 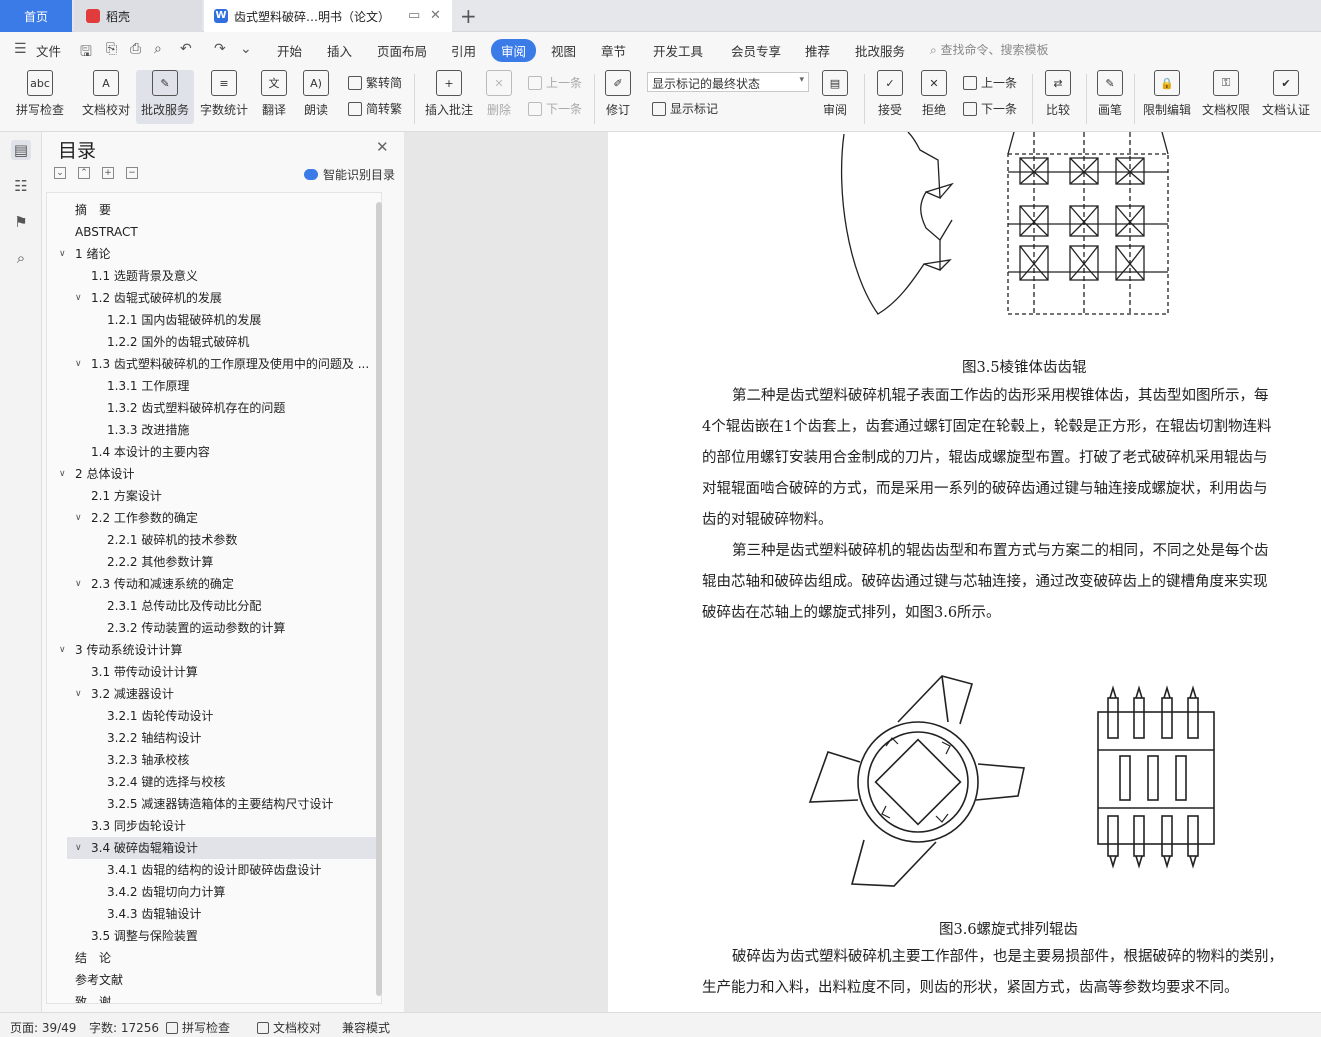 I want to click on new-tab-button: +, so click(x=468, y=16).